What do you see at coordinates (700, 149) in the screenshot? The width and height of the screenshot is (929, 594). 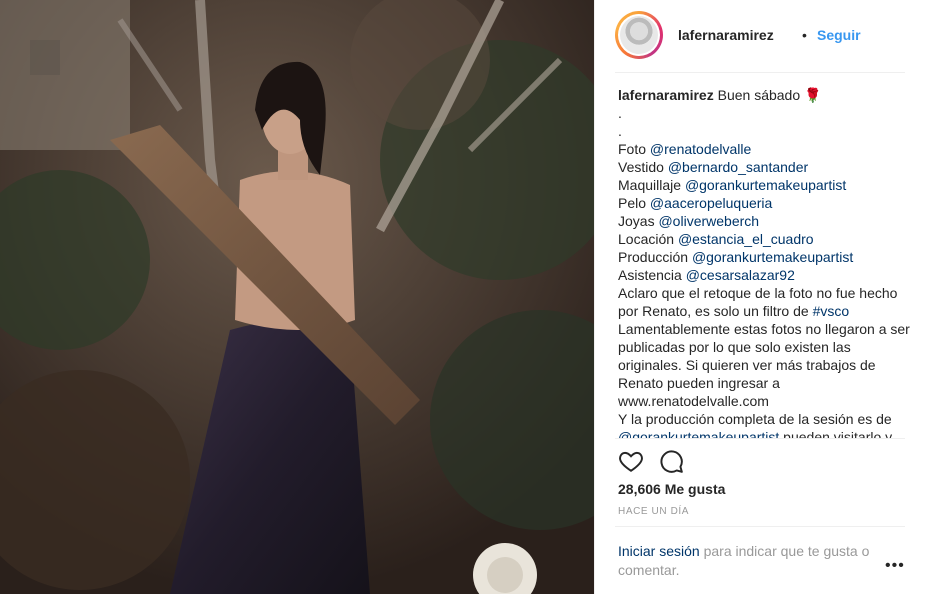 I see `mention-link: @renatodelvalle` at bounding box center [700, 149].